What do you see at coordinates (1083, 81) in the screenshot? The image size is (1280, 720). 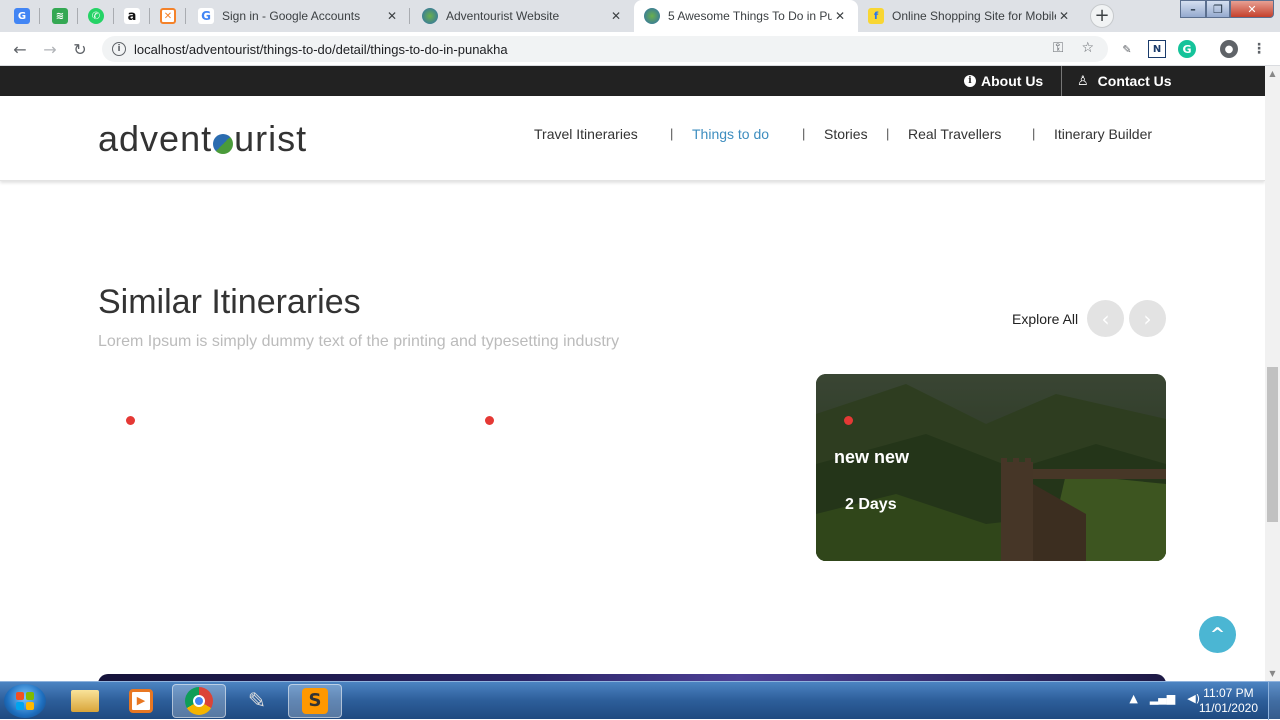 I see `user-contact-icon: ♙` at bounding box center [1083, 81].